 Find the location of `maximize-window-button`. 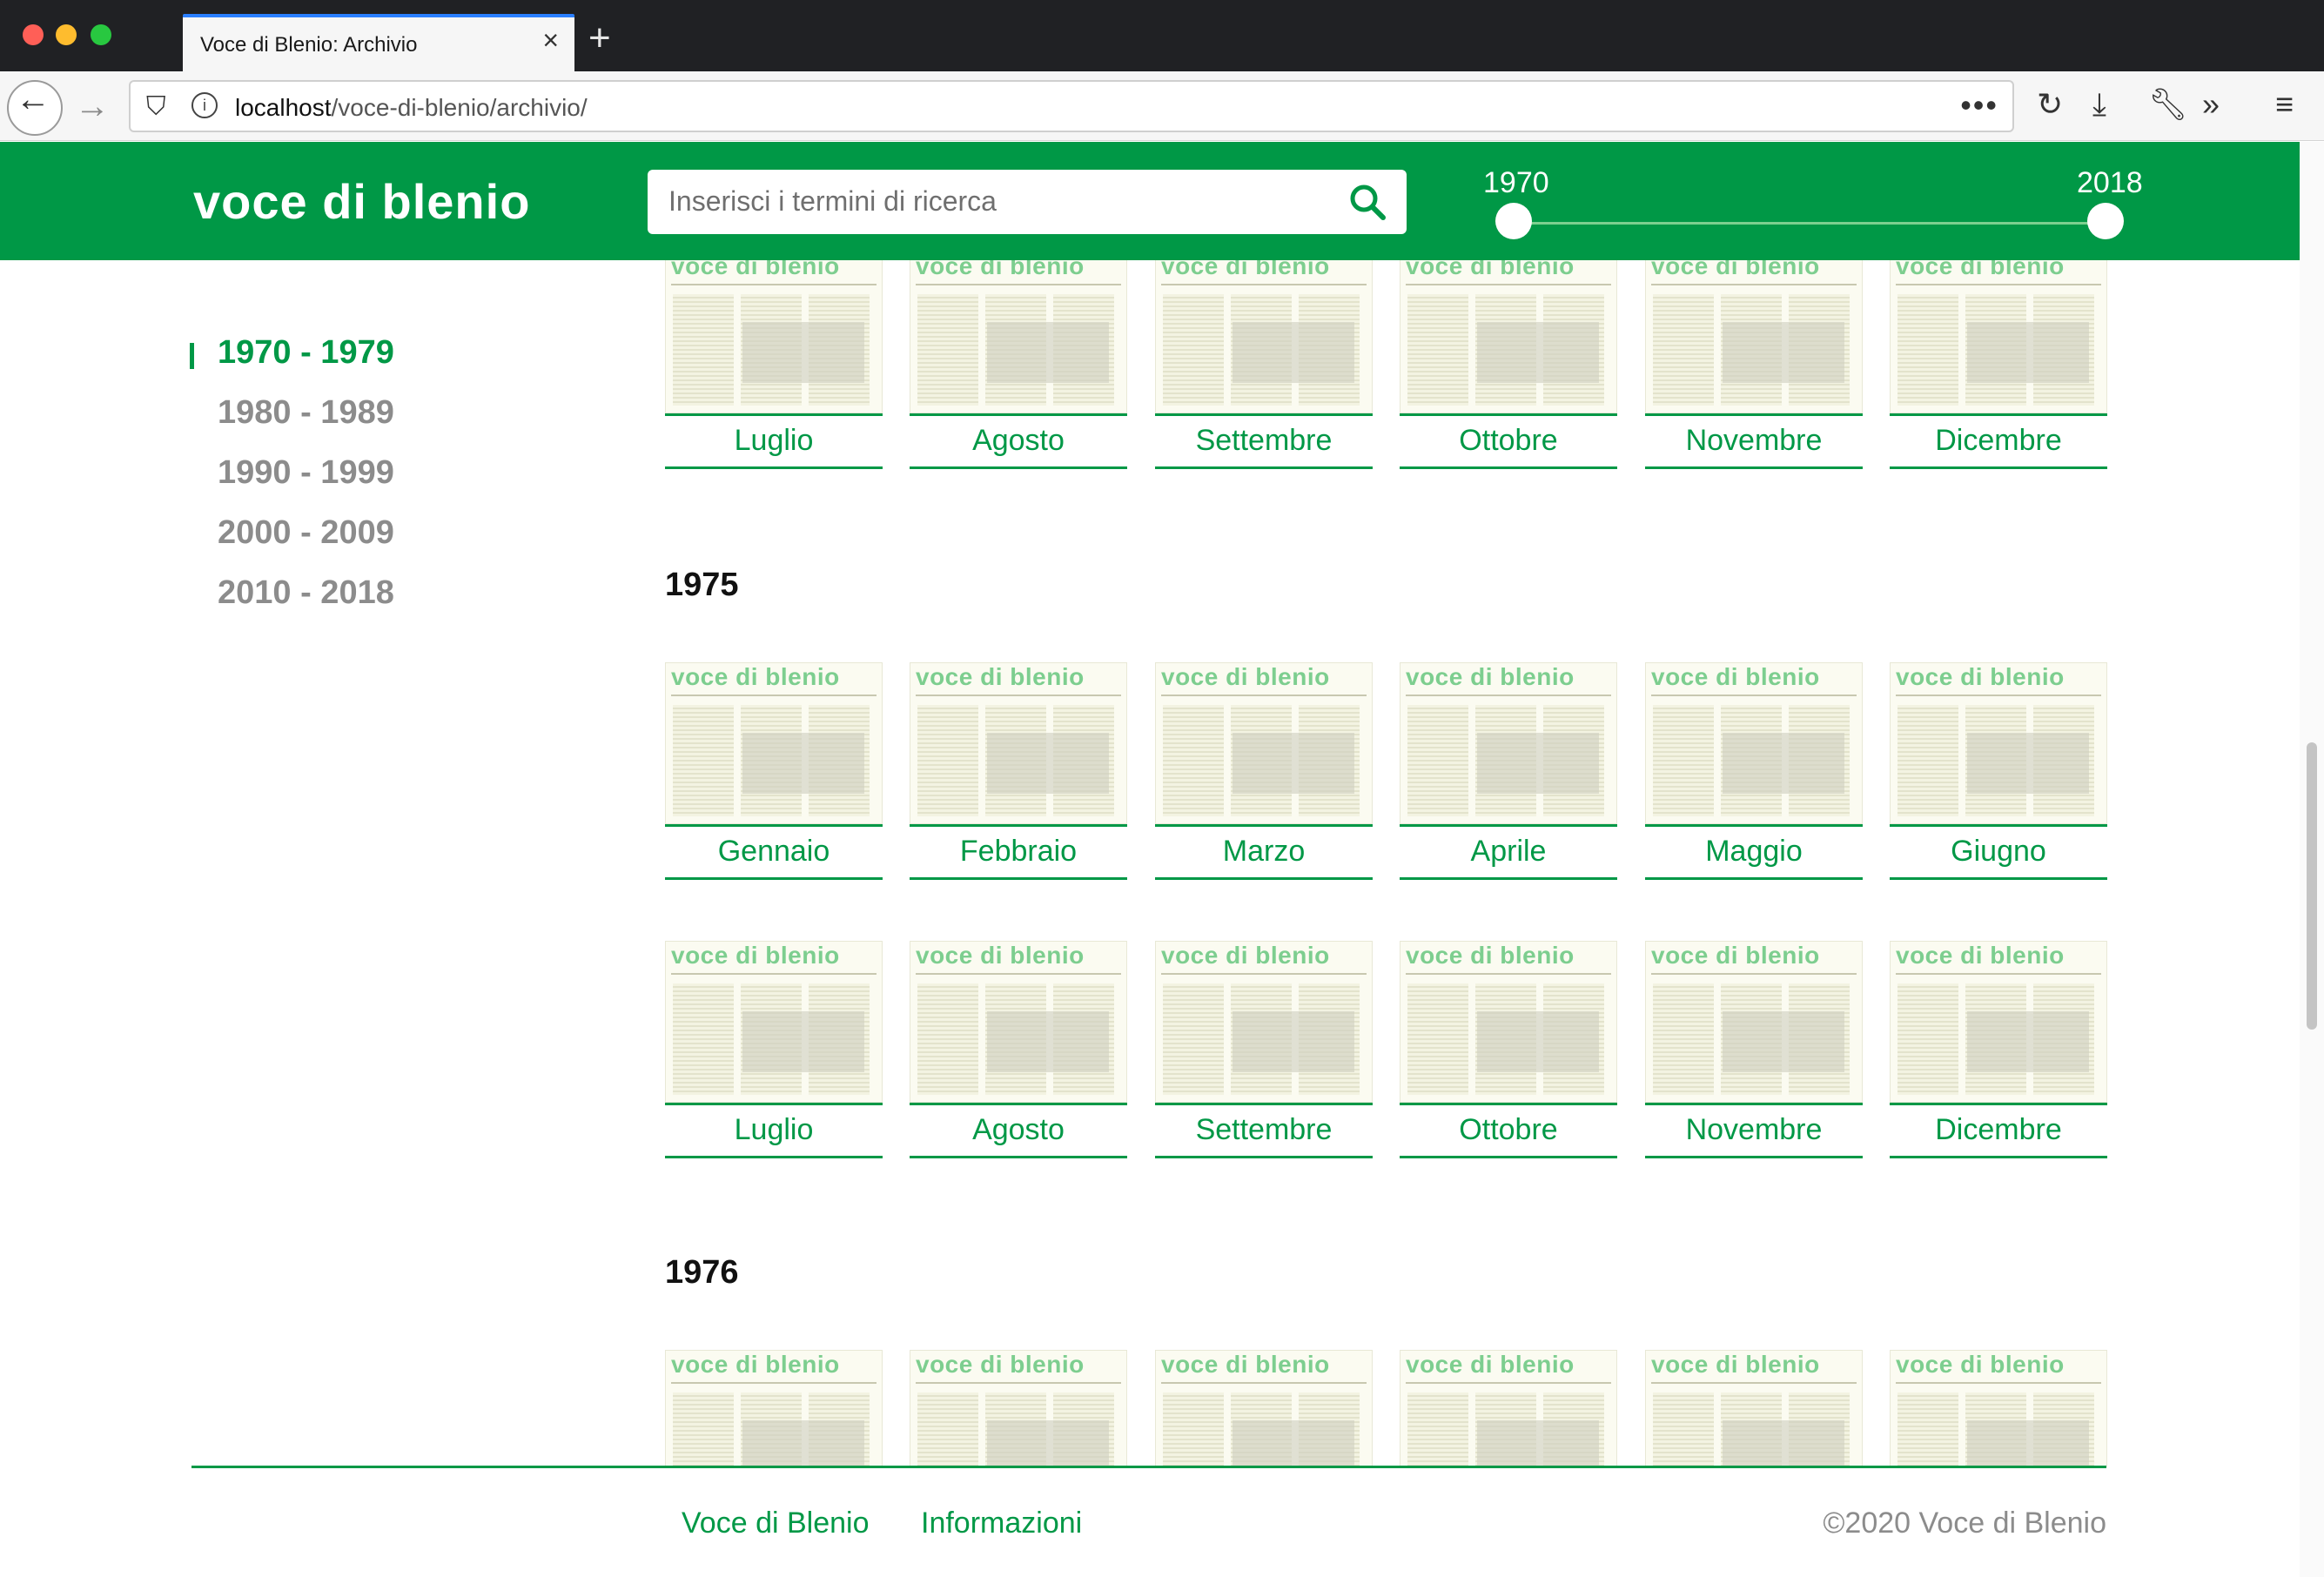

maximize-window-button is located at coordinates (101, 34).